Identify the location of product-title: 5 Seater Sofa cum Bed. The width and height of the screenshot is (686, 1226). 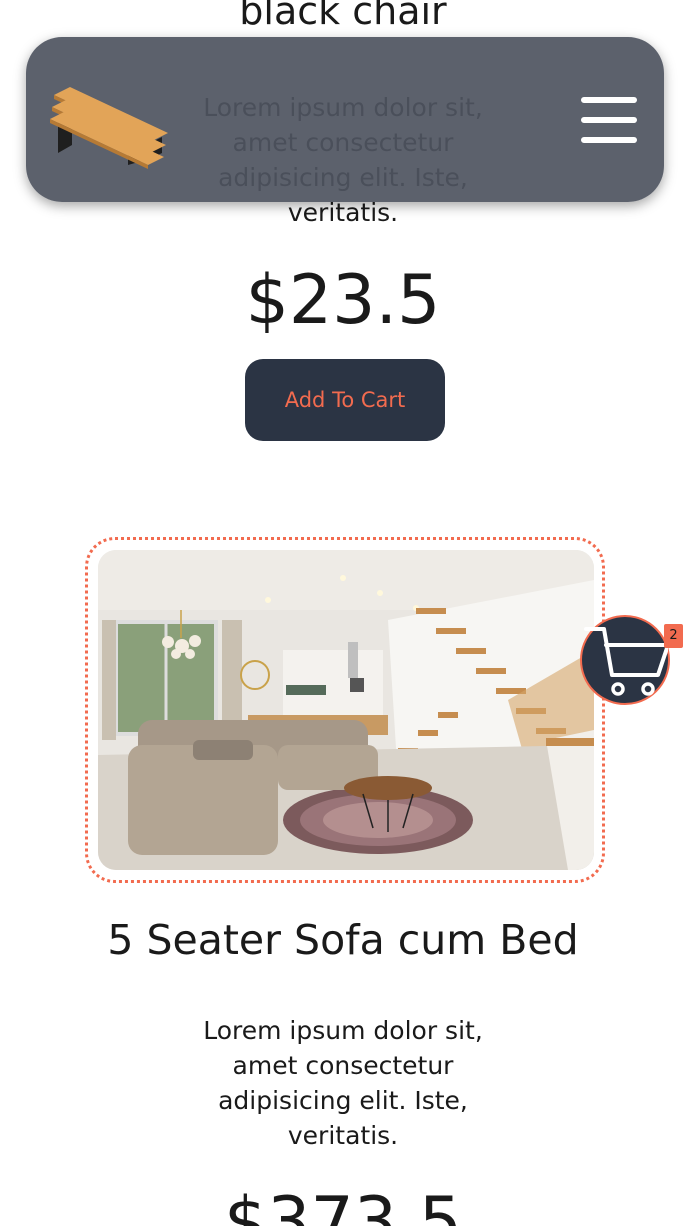
(343, 940).